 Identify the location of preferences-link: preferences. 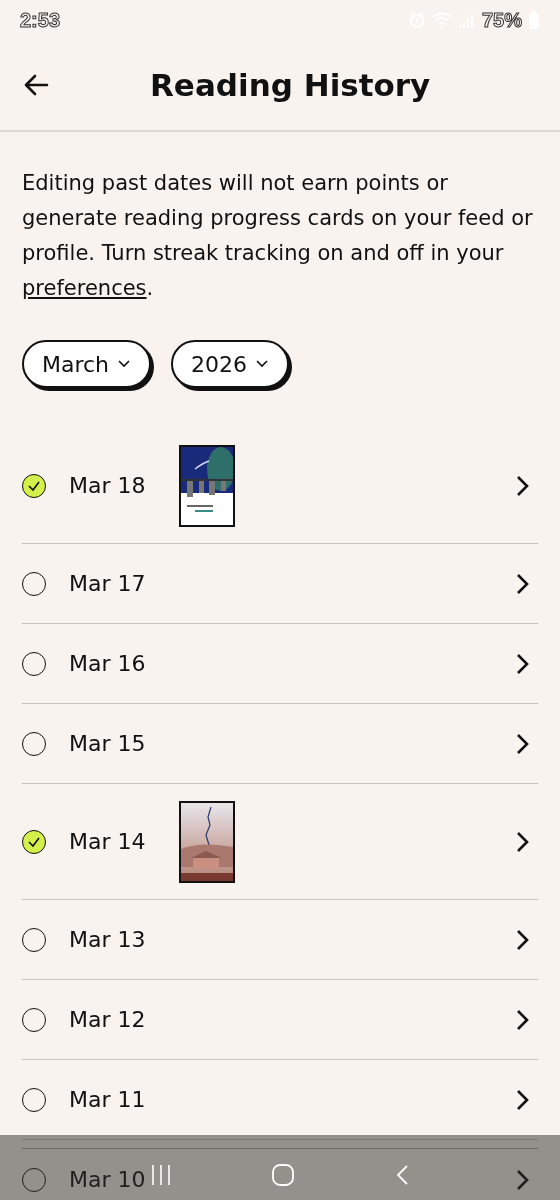
(84, 288).